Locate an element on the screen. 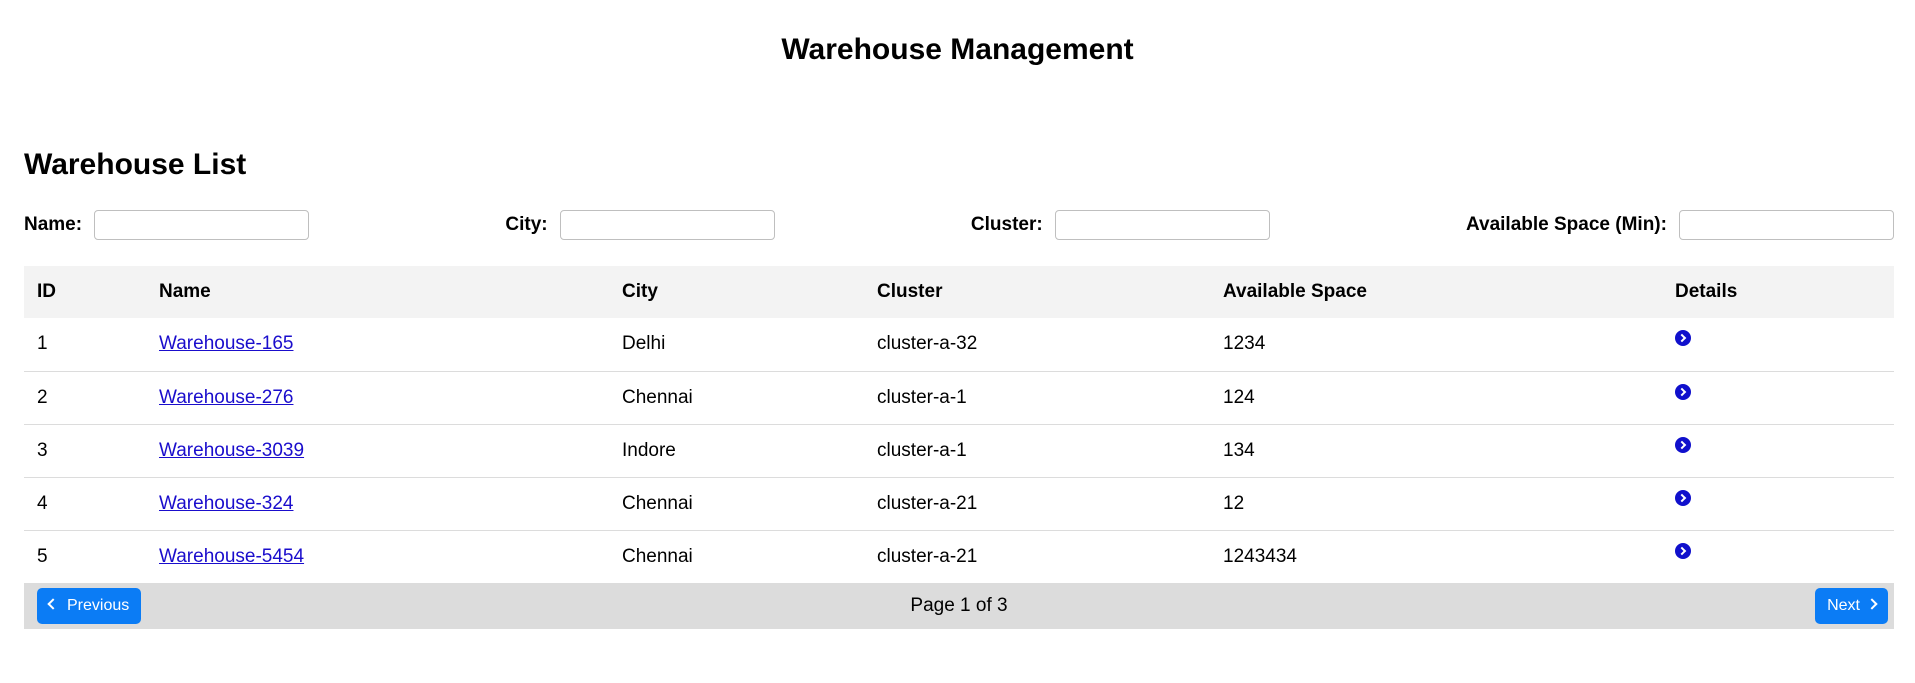 The width and height of the screenshot is (1915, 683). column-header-id: ID is located at coordinates (46, 291).